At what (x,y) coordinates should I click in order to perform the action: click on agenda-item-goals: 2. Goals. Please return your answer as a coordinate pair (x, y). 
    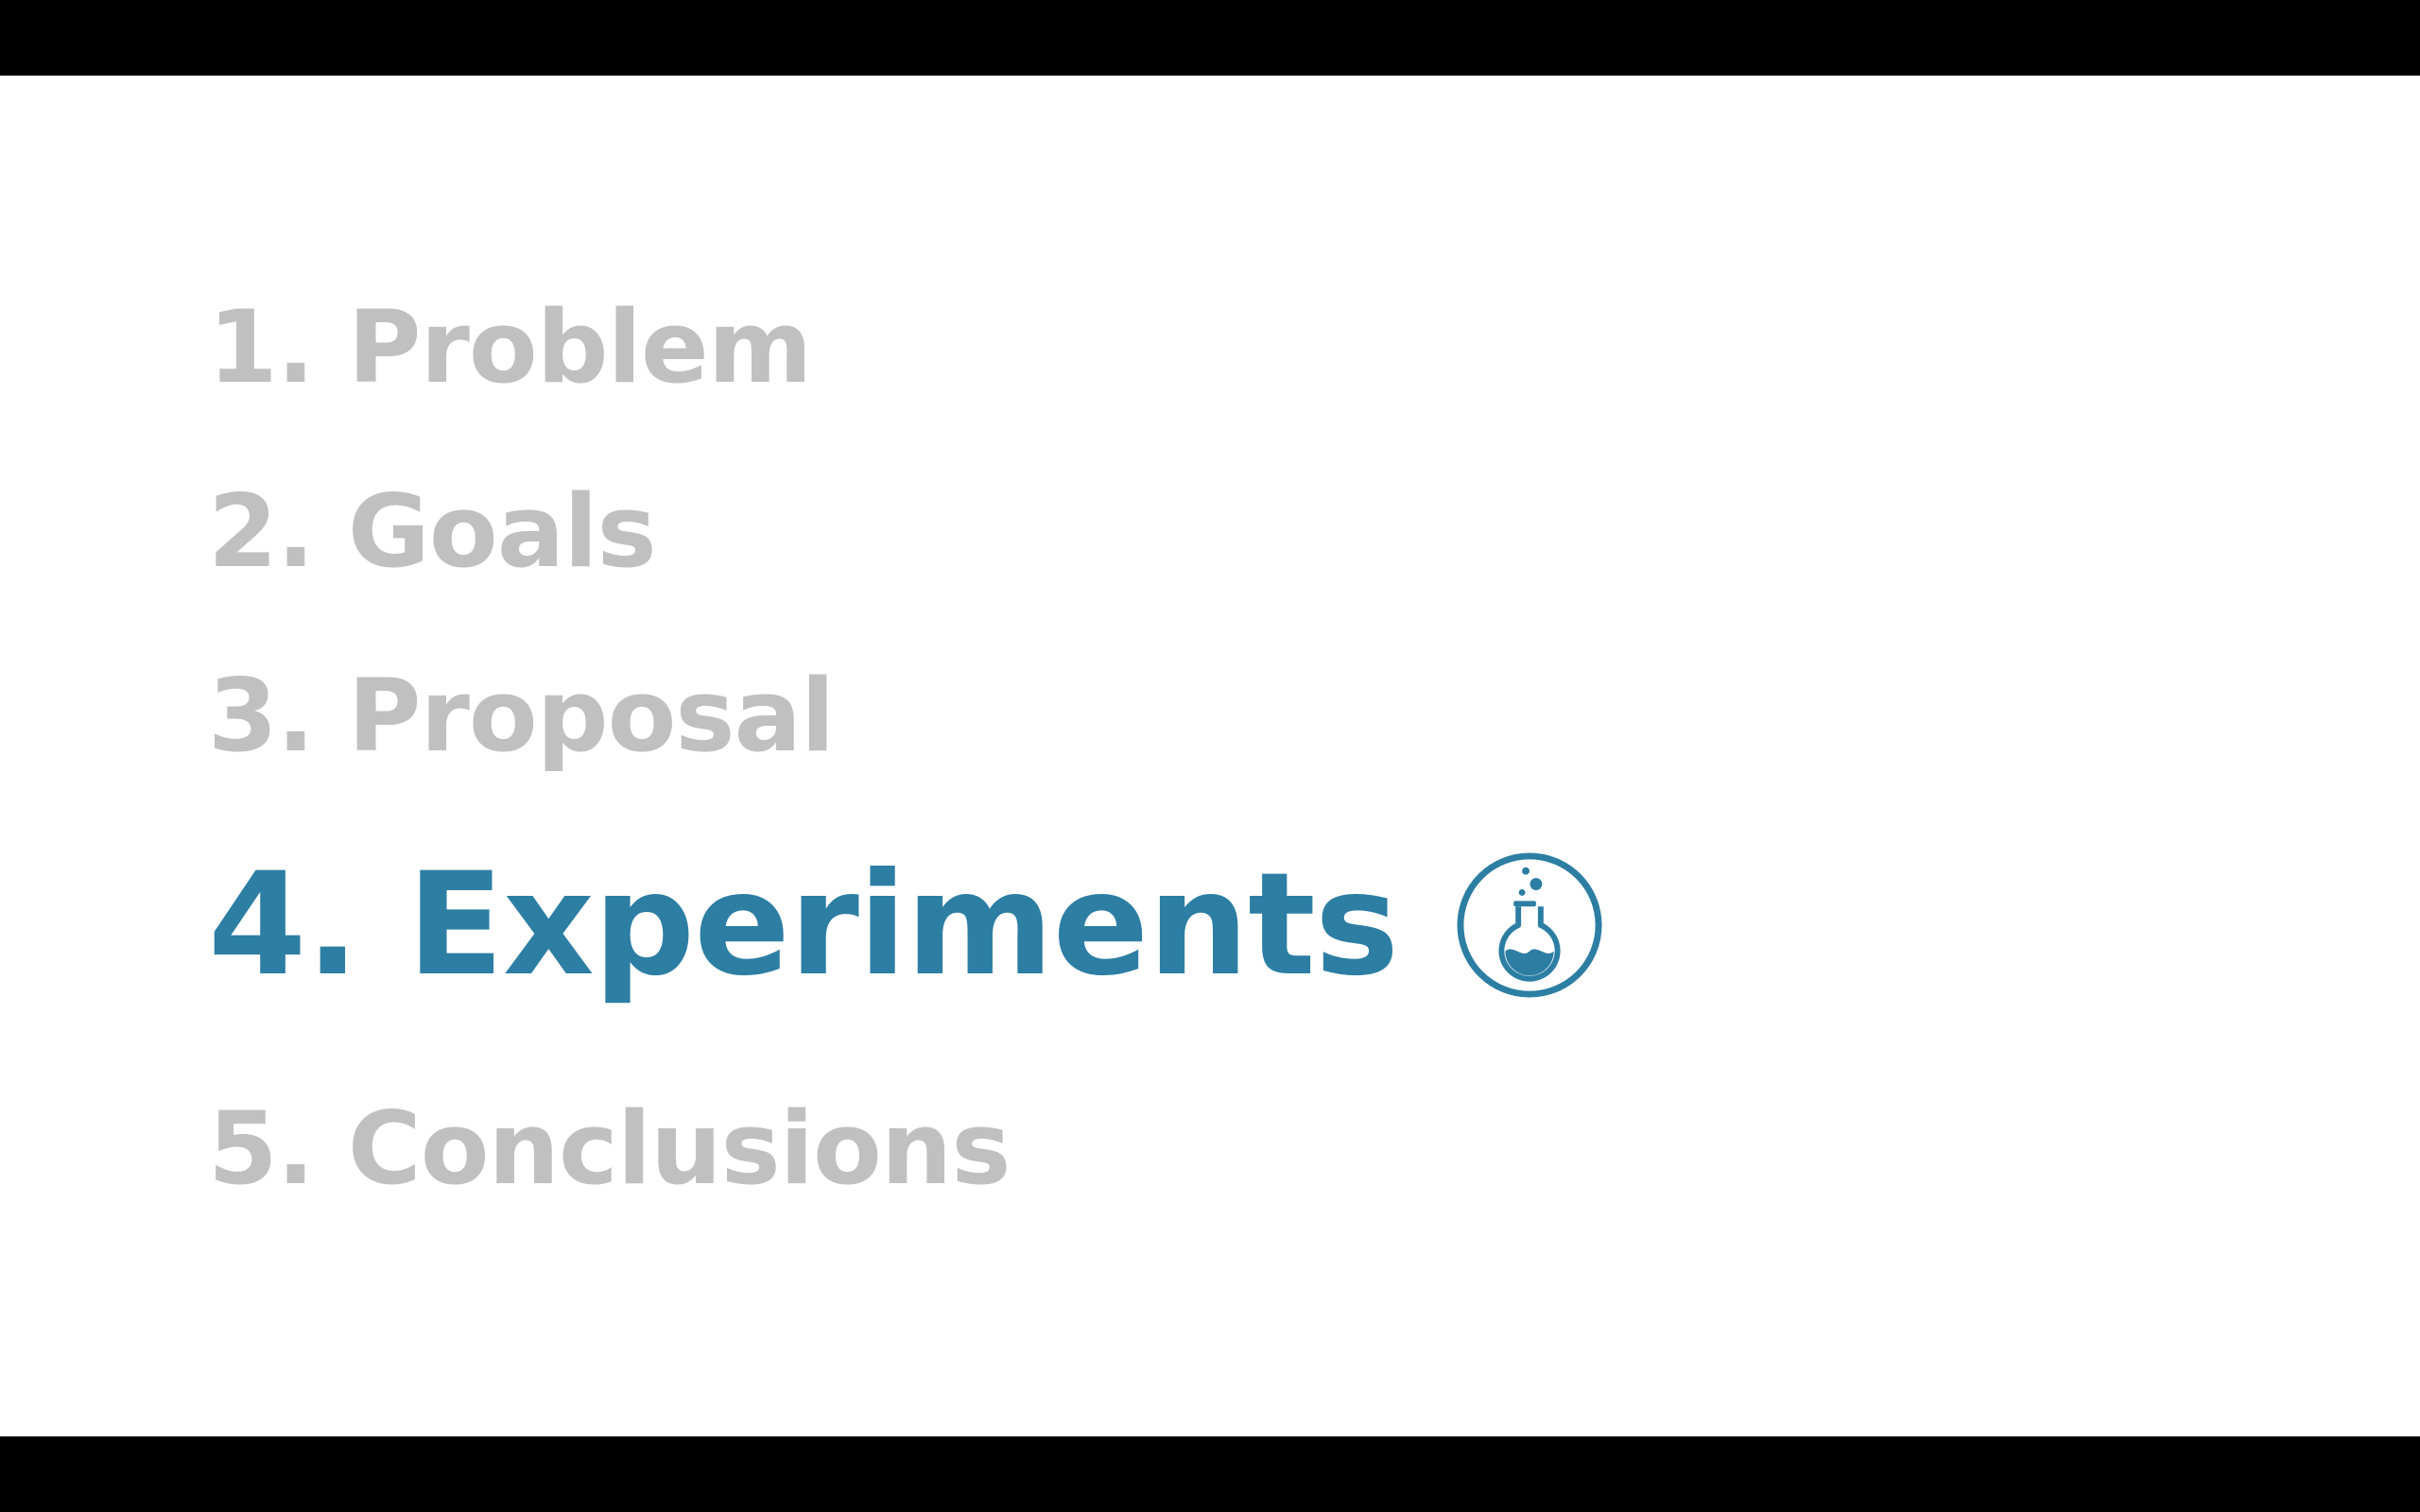
    Looking at the image, I should click on (432, 532).